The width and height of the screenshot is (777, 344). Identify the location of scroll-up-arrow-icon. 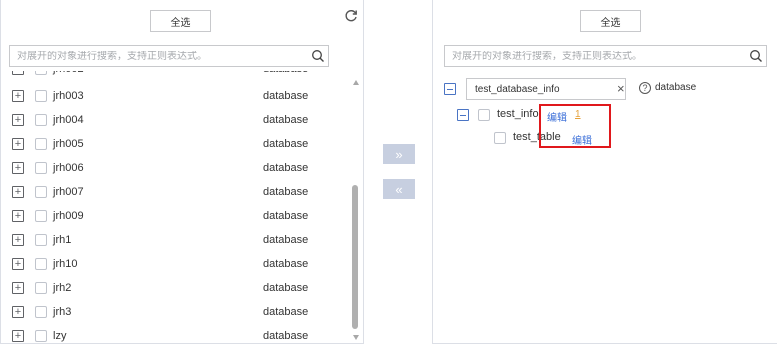
(356, 82).